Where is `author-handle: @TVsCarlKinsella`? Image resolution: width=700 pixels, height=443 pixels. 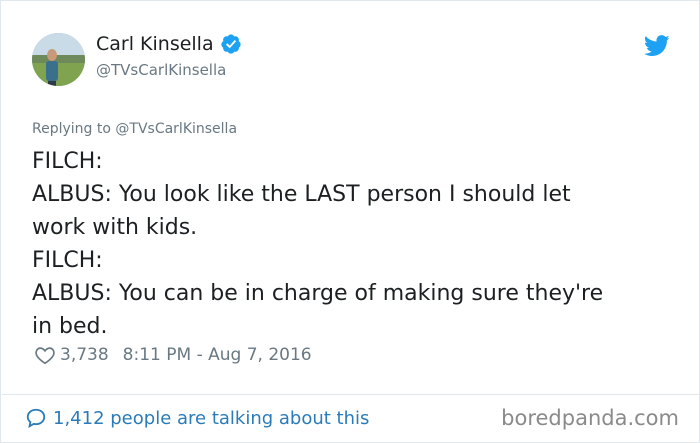 author-handle: @TVsCarlKinsella is located at coordinates (161, 70).